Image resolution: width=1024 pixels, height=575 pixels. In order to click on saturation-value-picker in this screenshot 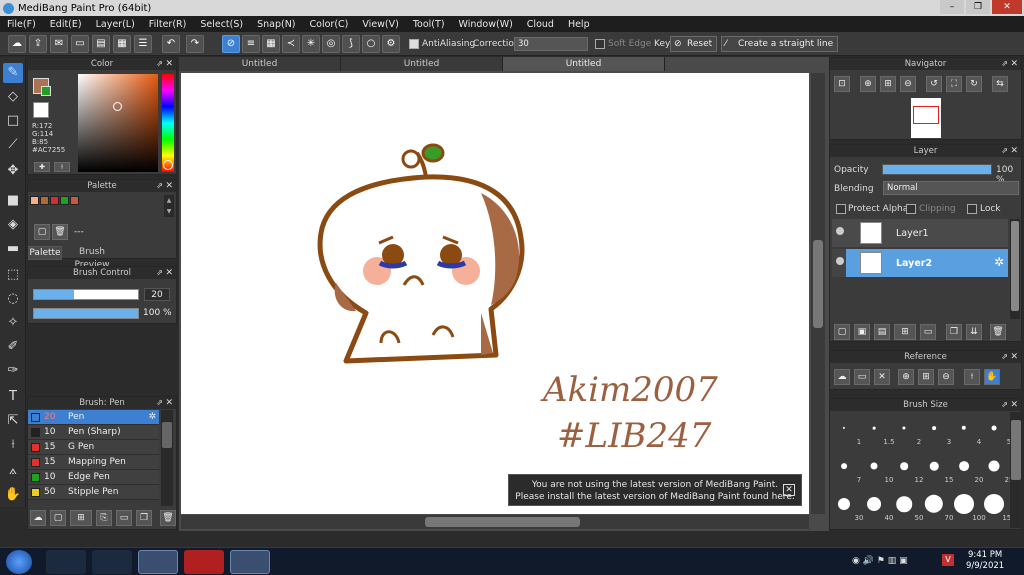, I will do `click(118, 123)`.